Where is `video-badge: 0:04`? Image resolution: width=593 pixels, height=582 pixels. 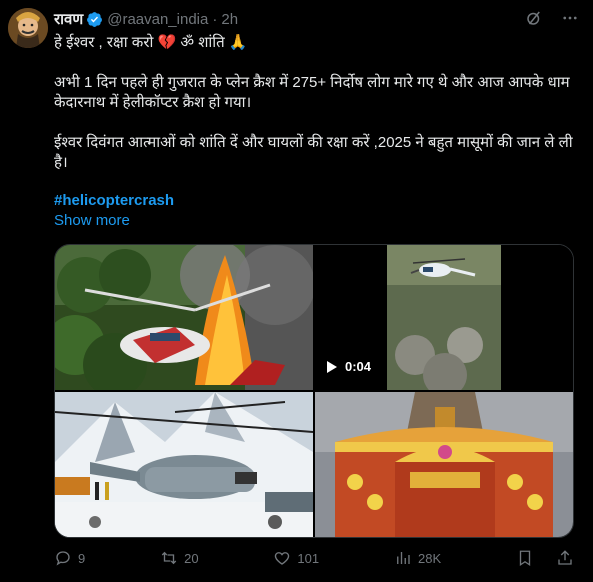
video-badge: 0:04 is located at coordinates (349, 366).